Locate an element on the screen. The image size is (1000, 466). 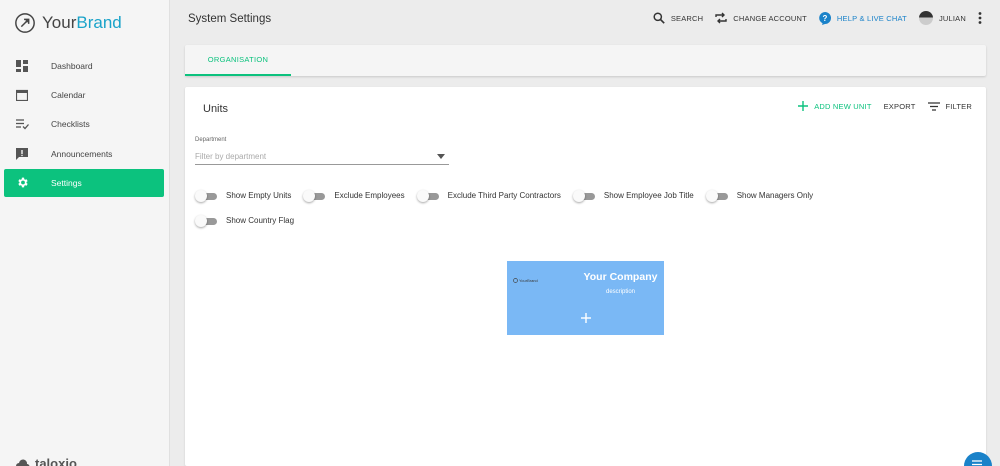
sidebar-item-label: Calendar is located at coordinates (68, 95).